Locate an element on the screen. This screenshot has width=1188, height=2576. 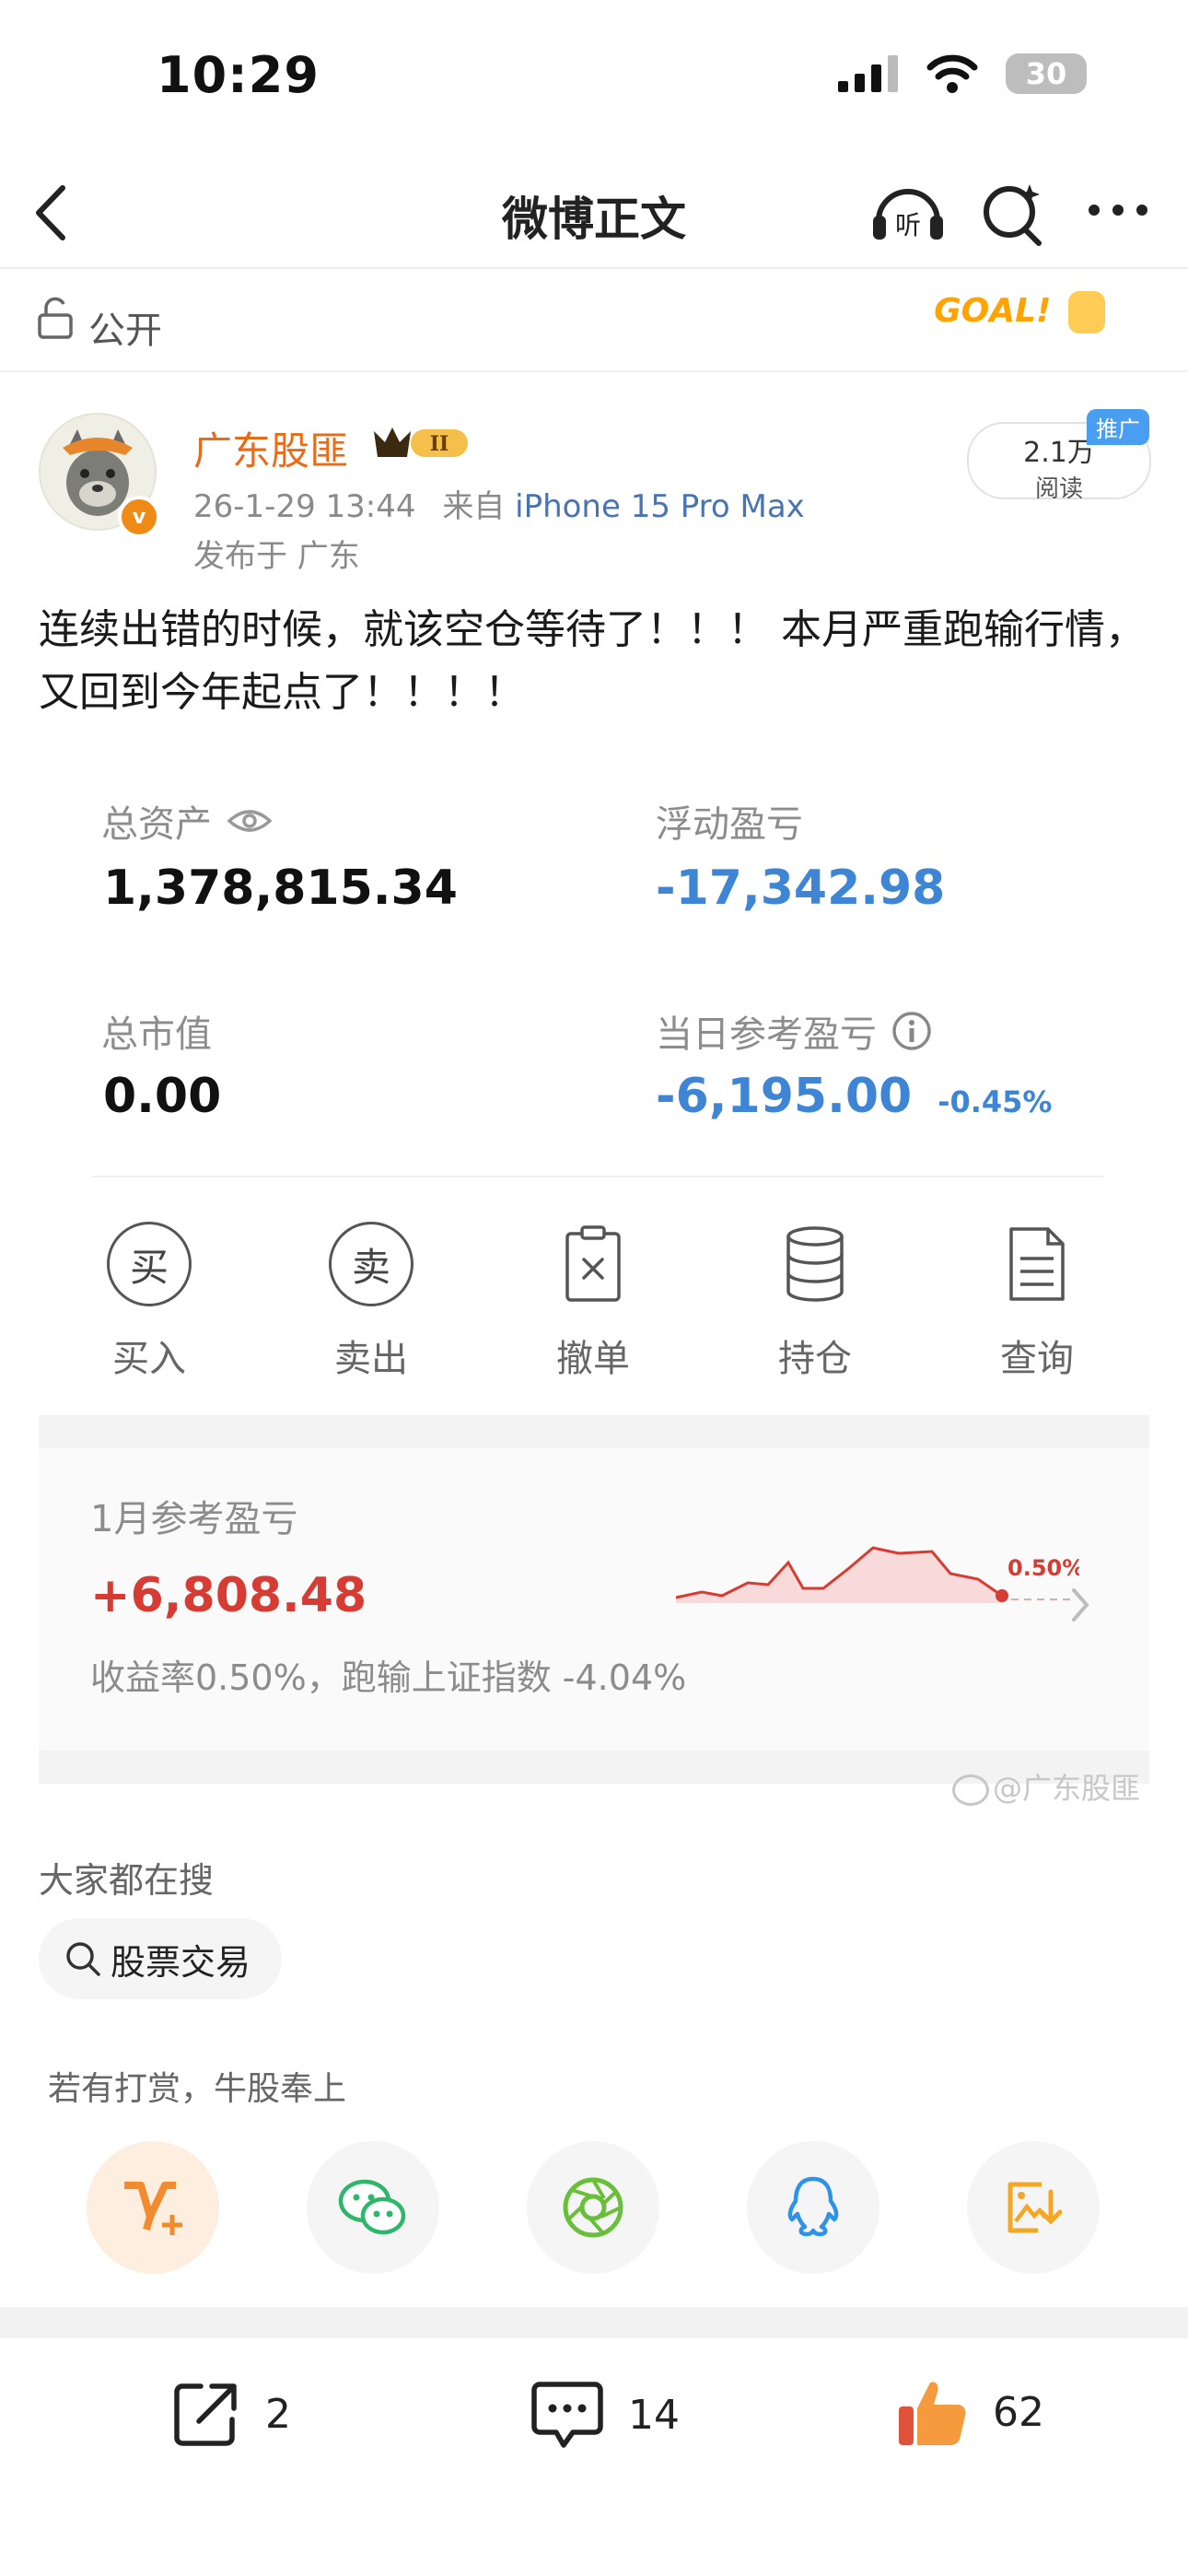
document-icon is located at coordinates (1037, 1264).